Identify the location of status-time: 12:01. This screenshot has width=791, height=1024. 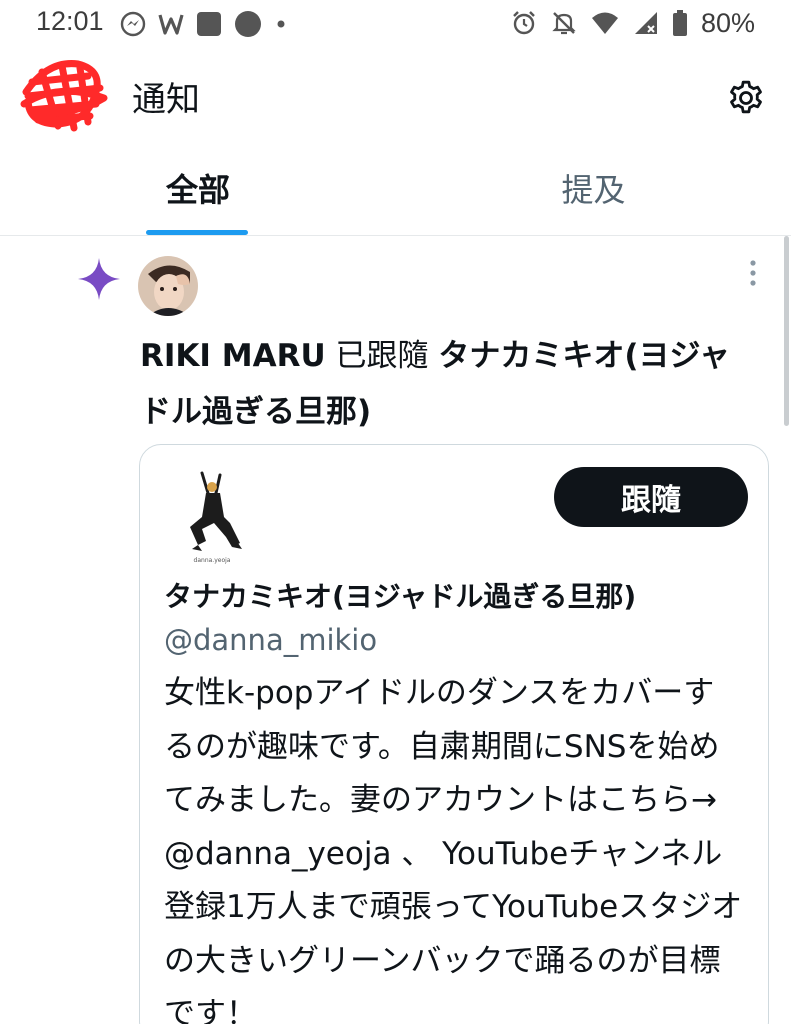
(70, 21).